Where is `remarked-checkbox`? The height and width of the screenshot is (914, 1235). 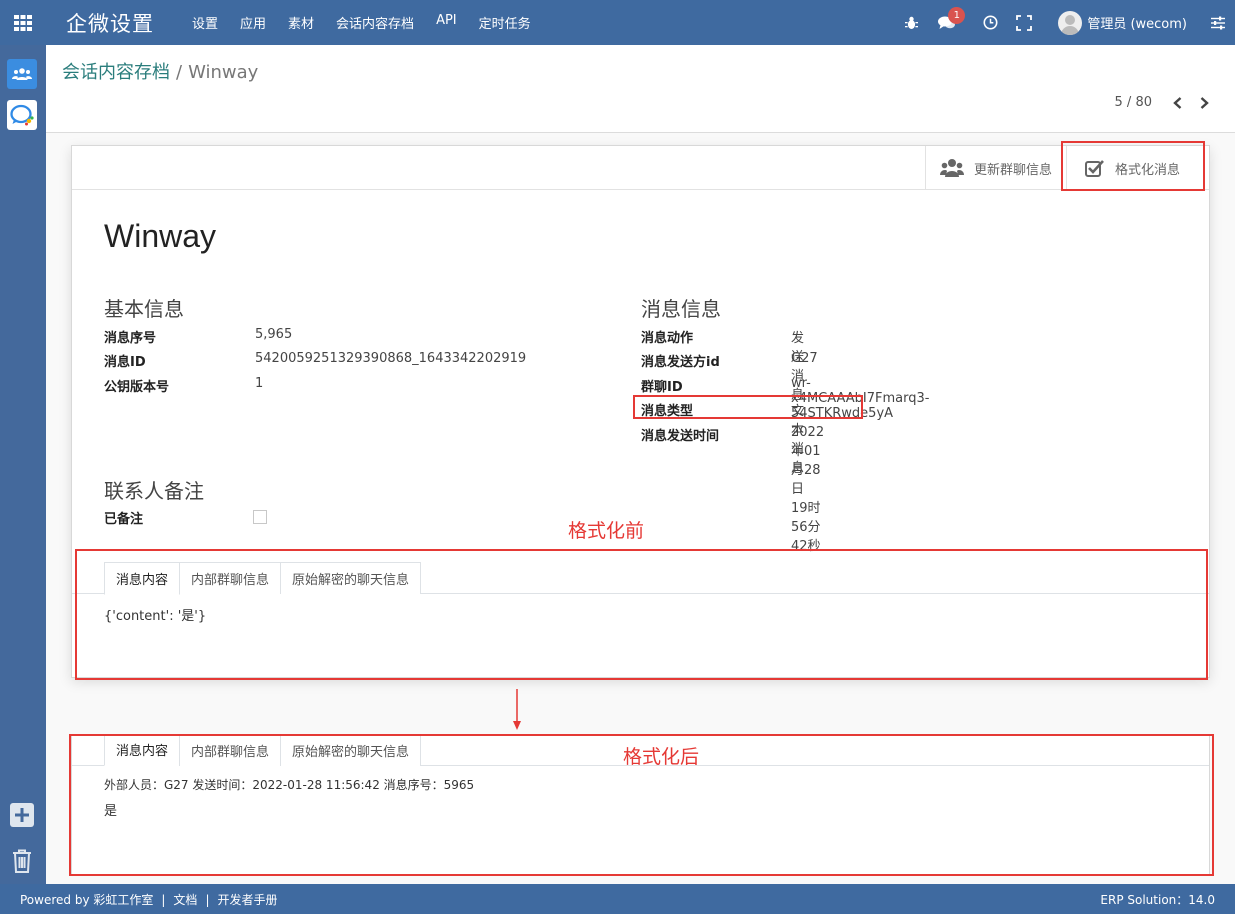 remarked-checkbox is located at coordinates (260, 517).